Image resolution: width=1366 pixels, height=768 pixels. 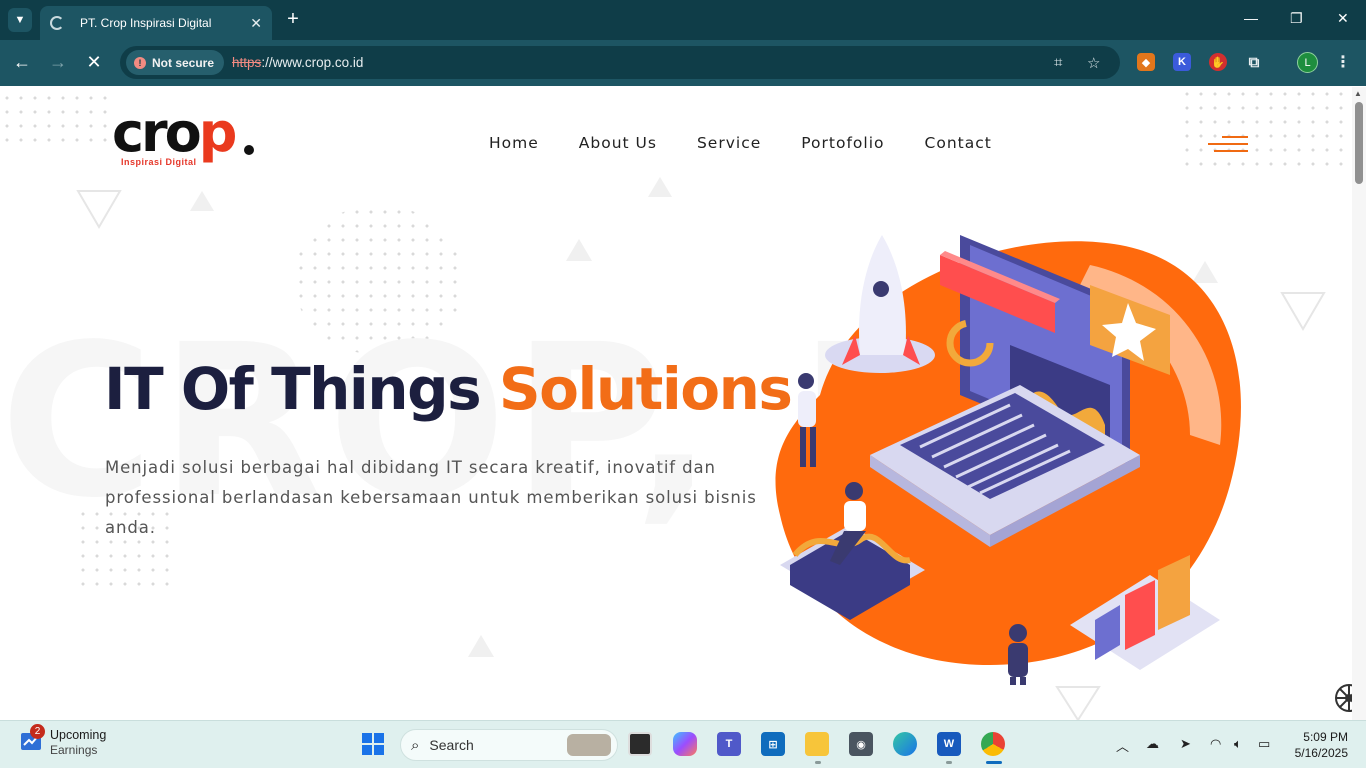 What do you see at coordinates (74, 750) in the screenshot?
I see `widget-line-2: Earnings` at bounding box center [74, 750].